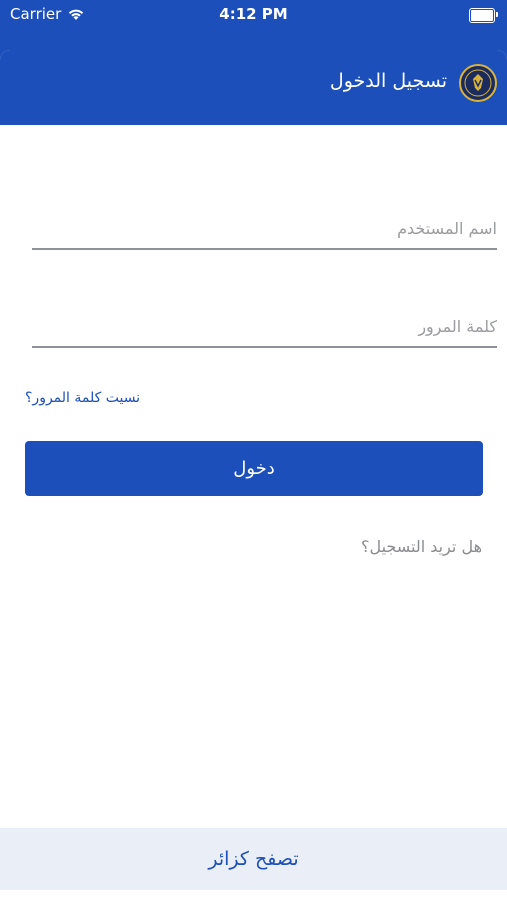  Describe the element at coordinates (82, 398) in the screenshot. I see `forgot-password-link: نسيت كلمة المرور؟` at that location.